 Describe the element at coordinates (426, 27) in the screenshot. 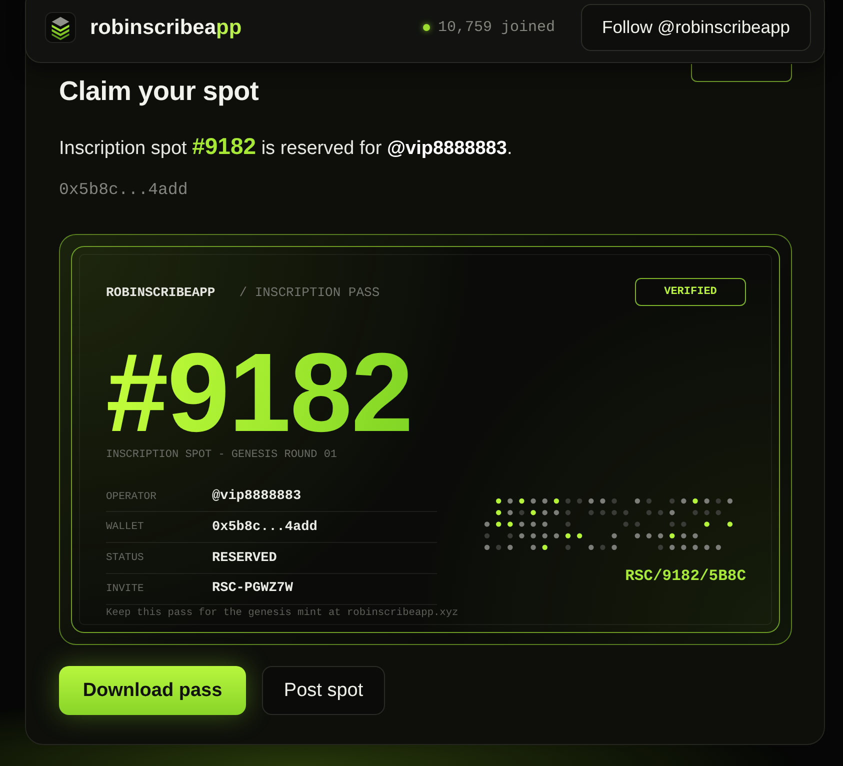

I see `status-dot-icon` at that location.